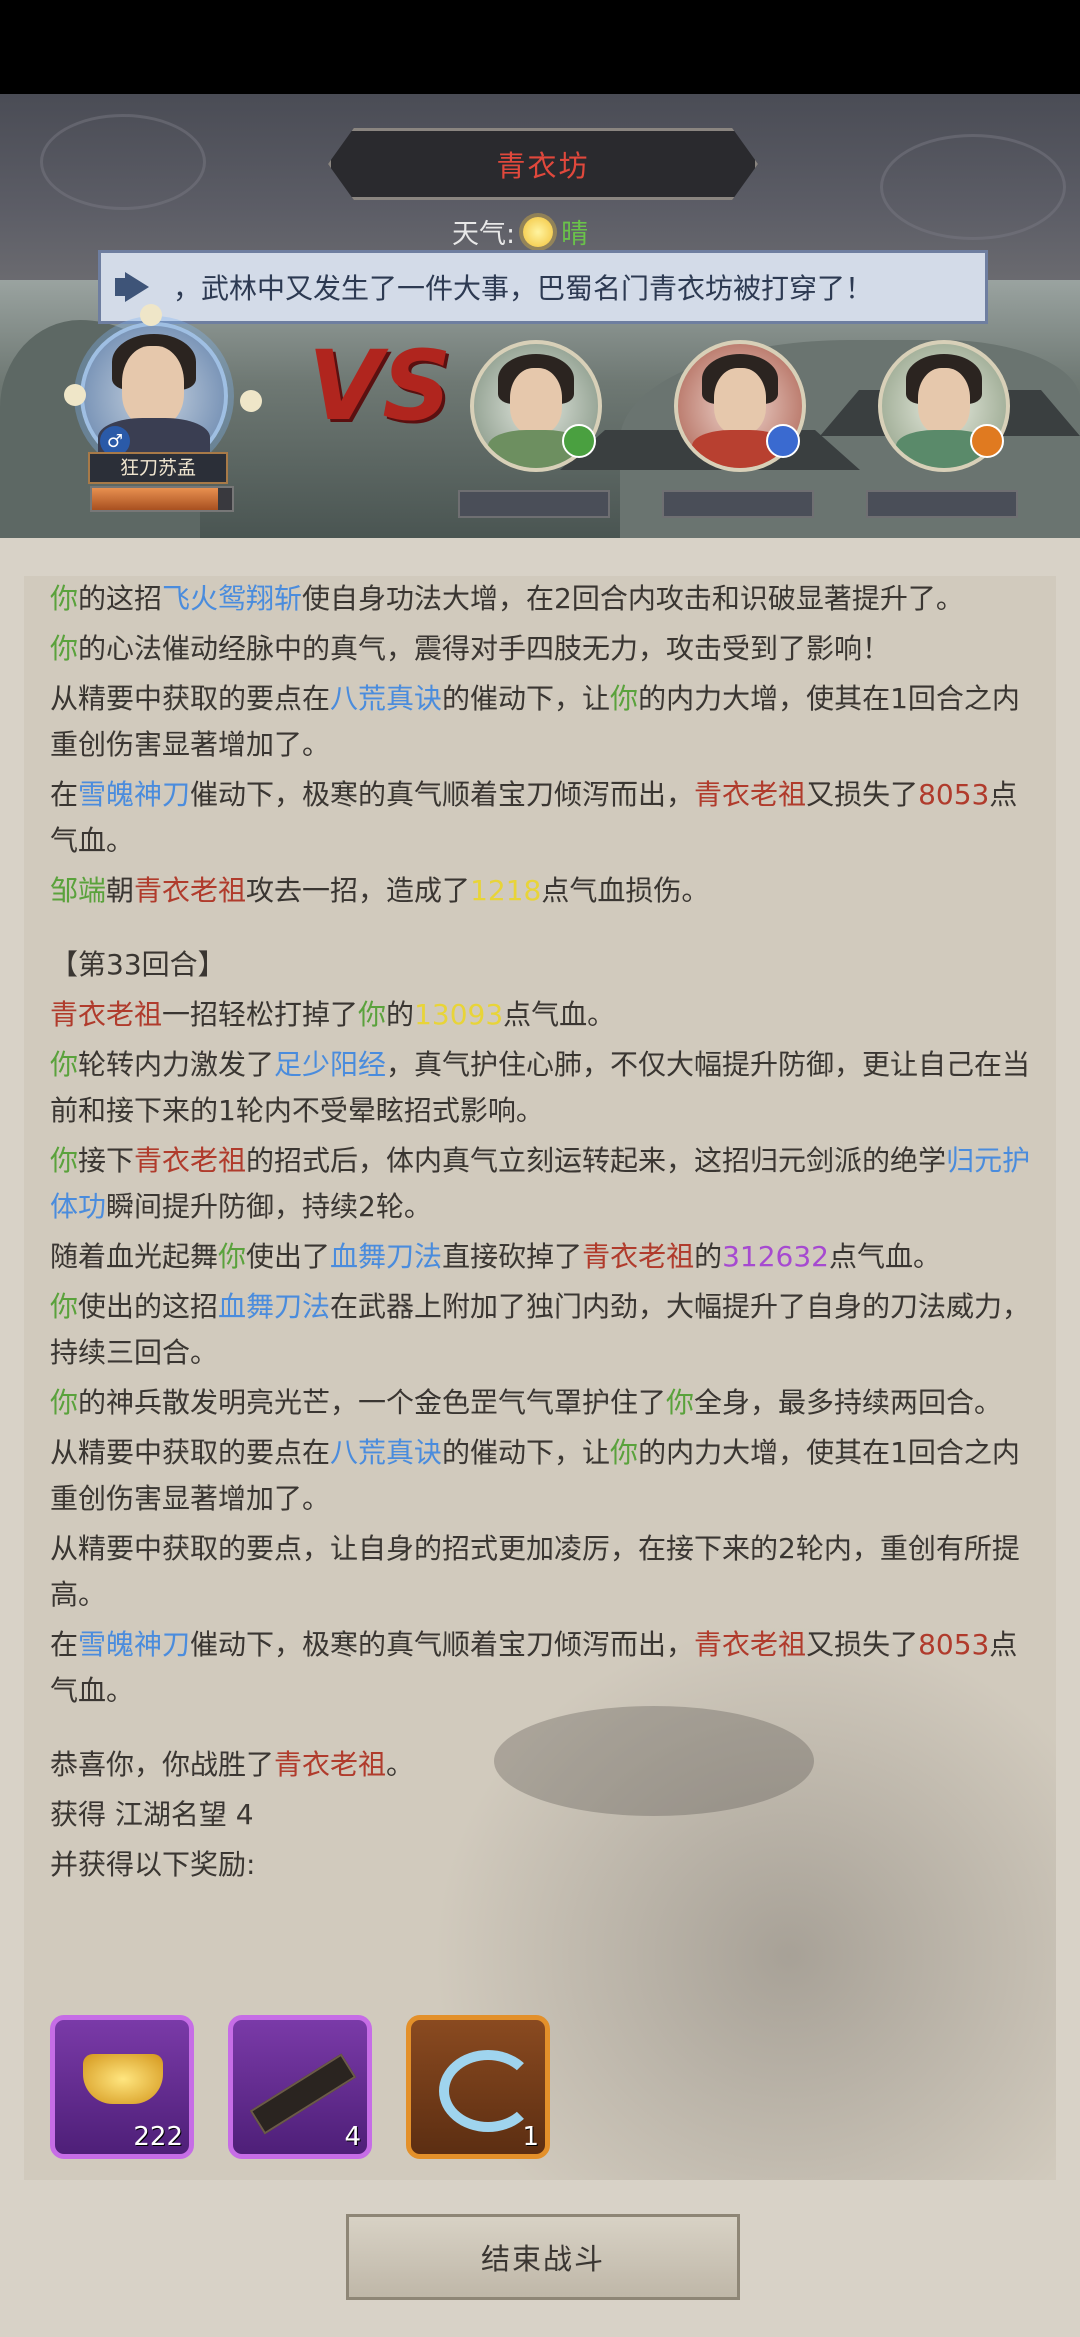 This screenshot has height=2337, width=1080. What do you see at coordinates (484, 234) in the screenshot?
I see `weather-label: 天气:` at bounding box center [484, 234].